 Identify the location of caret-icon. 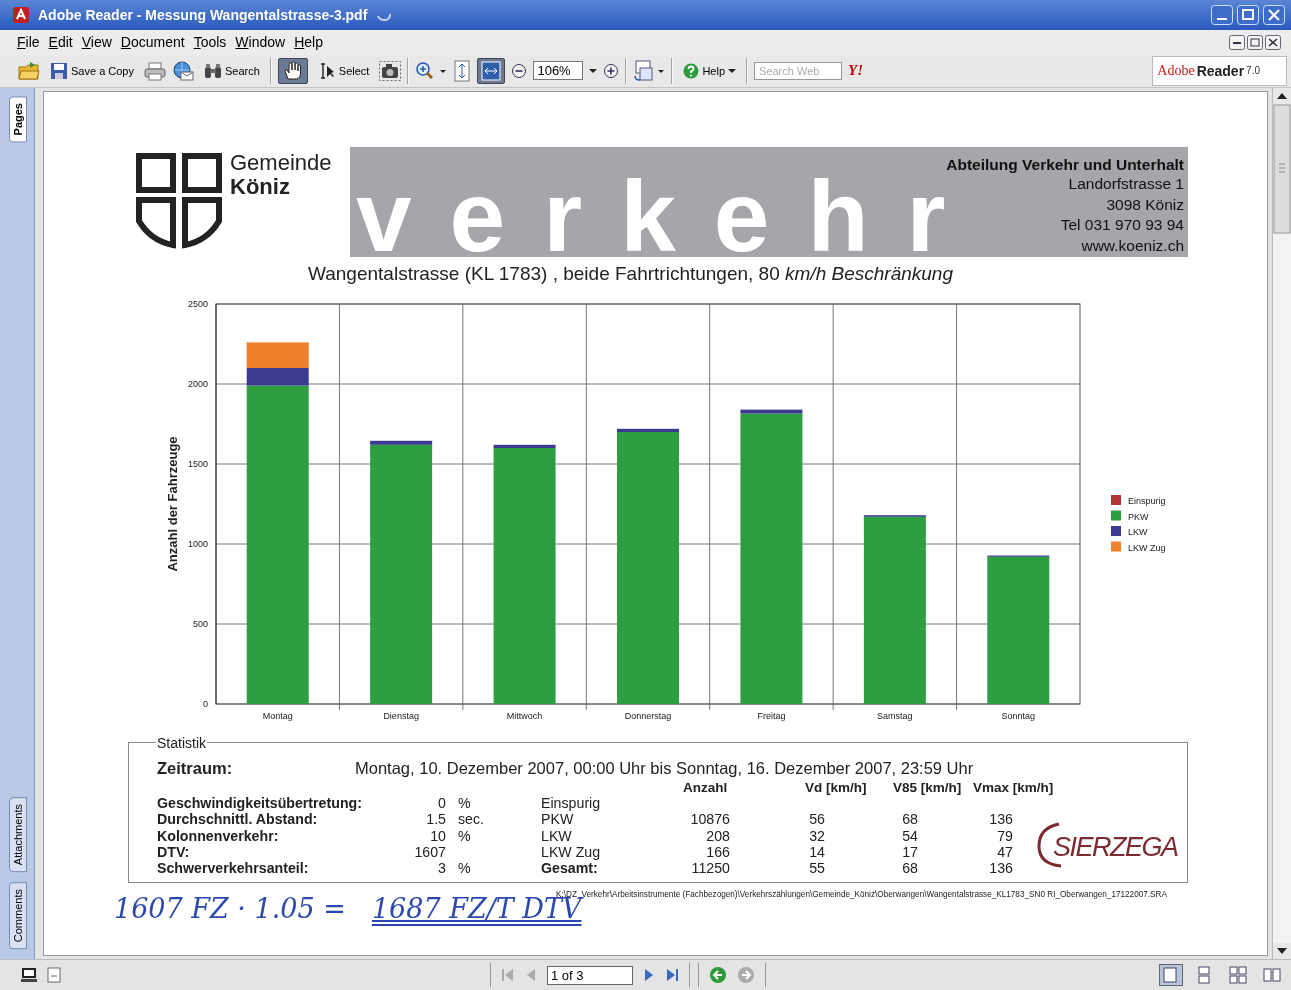
(732, 70).